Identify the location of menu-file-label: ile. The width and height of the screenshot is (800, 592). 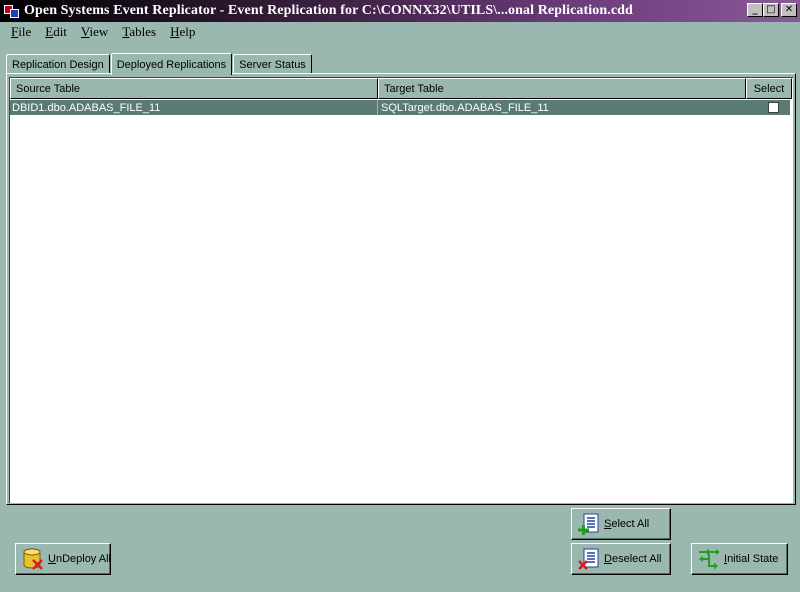
(25, 31).